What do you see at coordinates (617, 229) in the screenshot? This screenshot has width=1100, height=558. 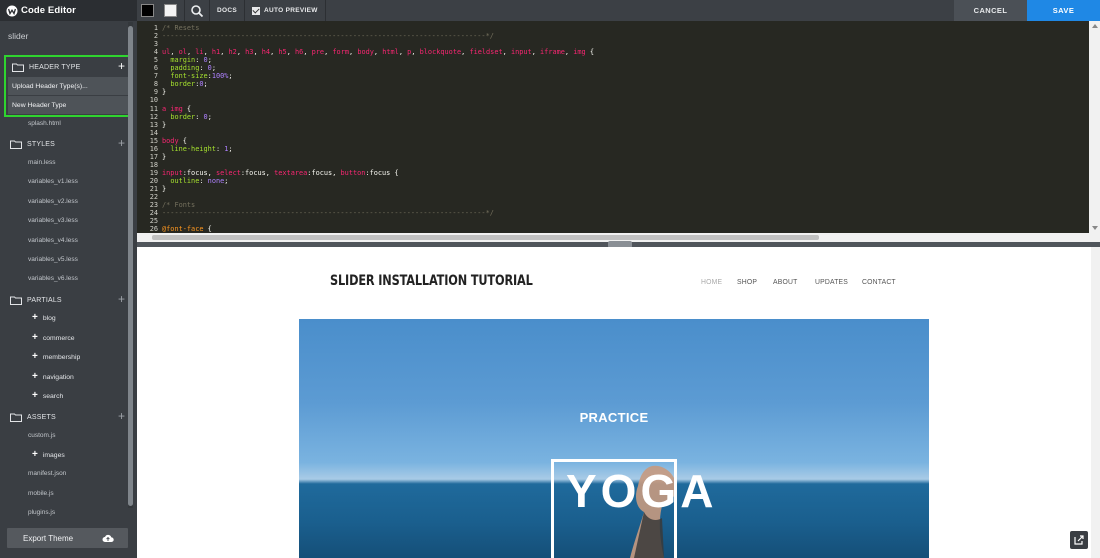 I see `code-line: 26 @font-face {` at bounding box center [617, 229].